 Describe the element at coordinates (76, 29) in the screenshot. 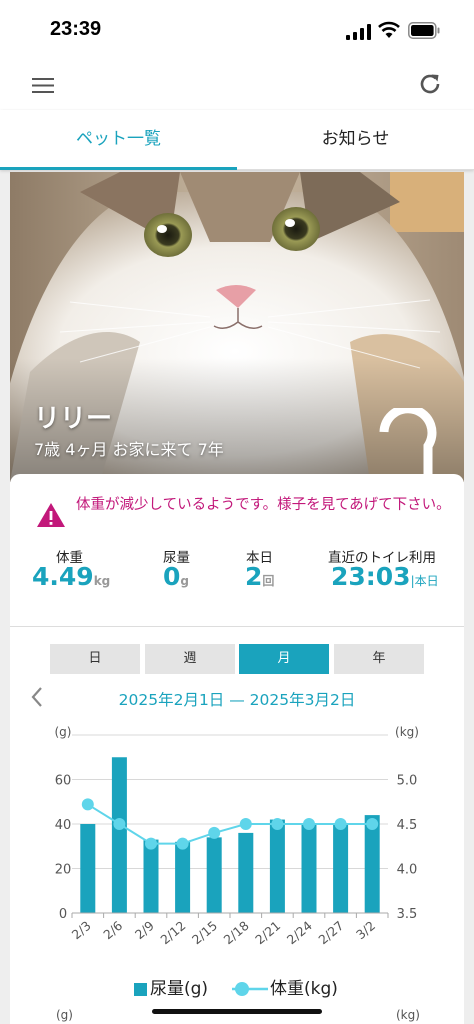

I see `status-time: 23:39` at that location.